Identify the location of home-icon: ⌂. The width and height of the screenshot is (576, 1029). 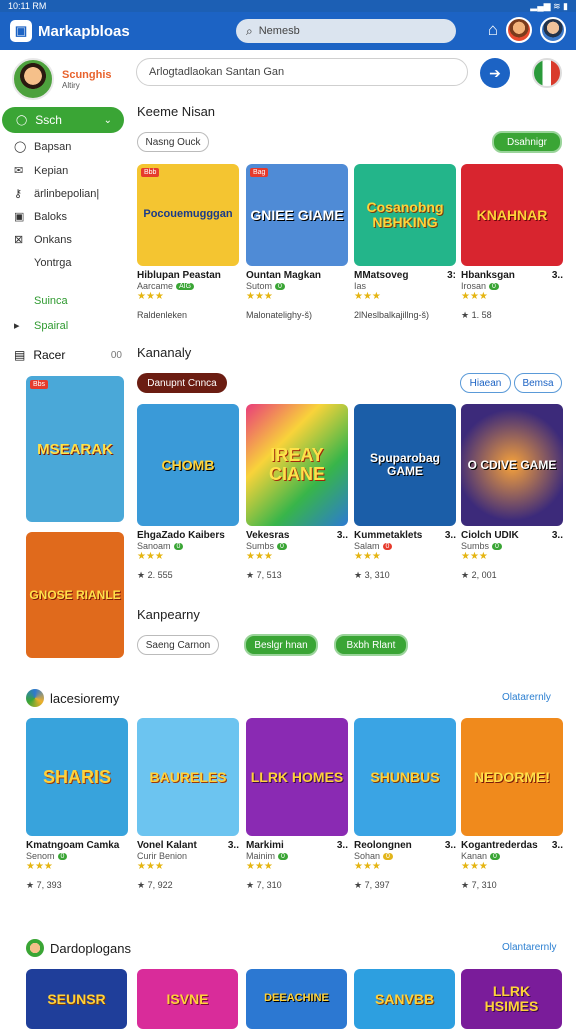
(493, 30).